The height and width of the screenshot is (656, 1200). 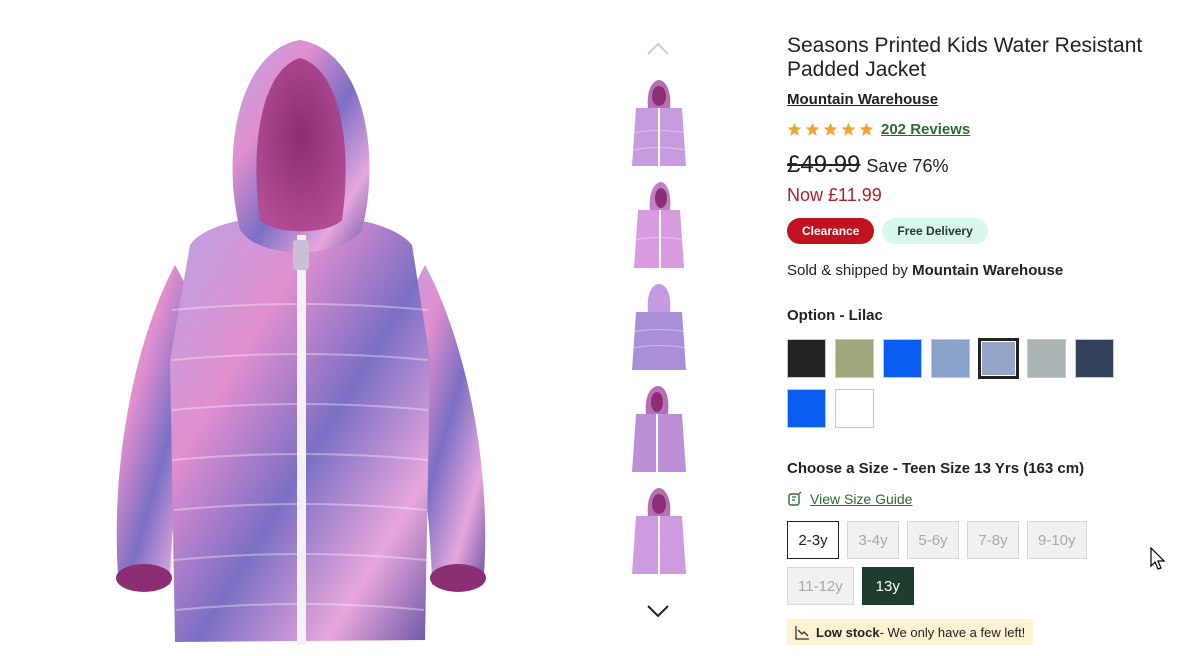 I want to click on size-options: 2-3y 3-4y 5-6y 7-8y 9-10y 11-12y 13y, so click(x=952, y=563).